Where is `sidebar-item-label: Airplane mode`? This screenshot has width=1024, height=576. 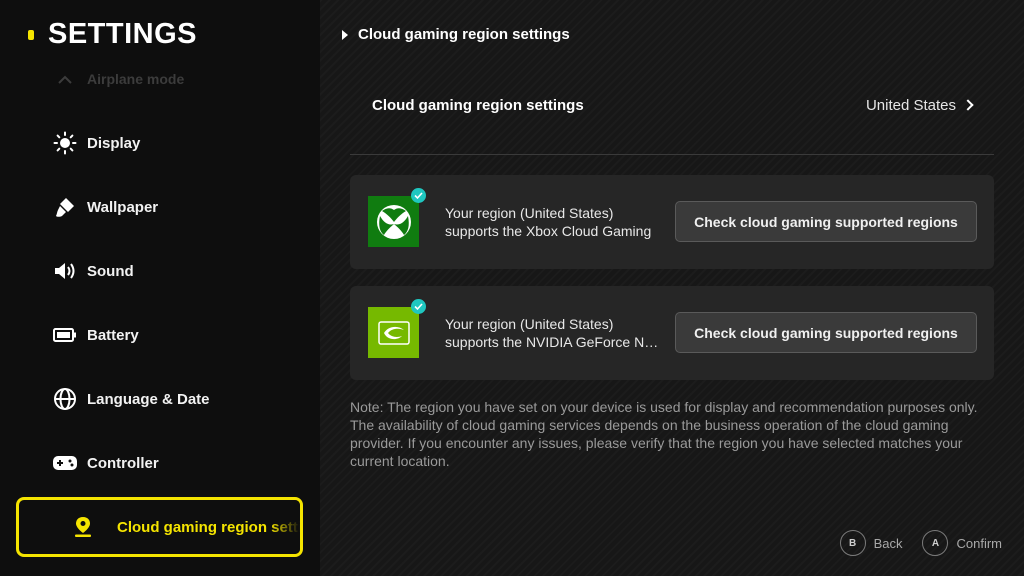
sidebar-item-label: Airplane mode is located at coordinates (136, 79).